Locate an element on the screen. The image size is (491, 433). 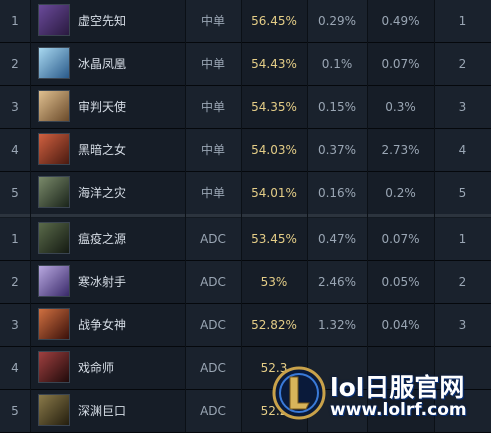
win-rate-cell: 53% is located at coordinates (274, 282).